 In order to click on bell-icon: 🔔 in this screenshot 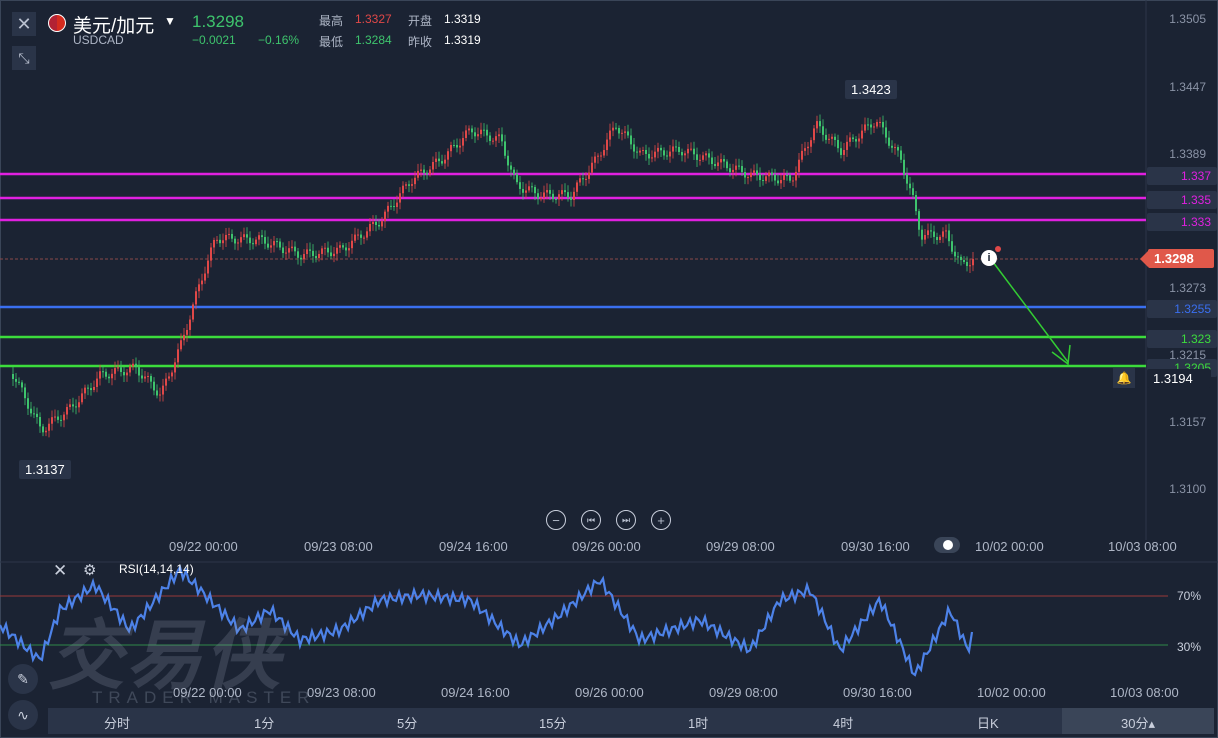, I will do `click(1124, 378)`.